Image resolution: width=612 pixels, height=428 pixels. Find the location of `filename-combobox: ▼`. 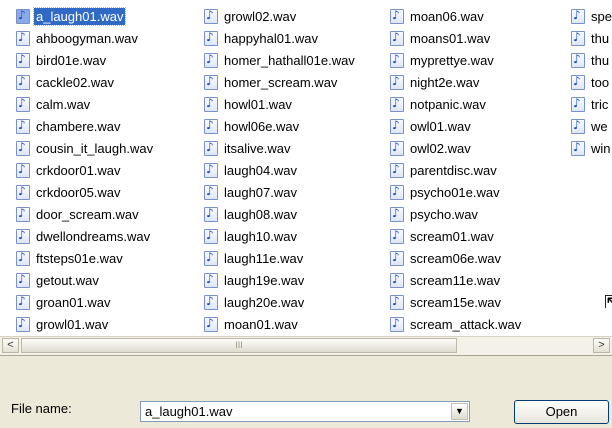

filename-combobox: ▼ is located at coordinates (305, 411).